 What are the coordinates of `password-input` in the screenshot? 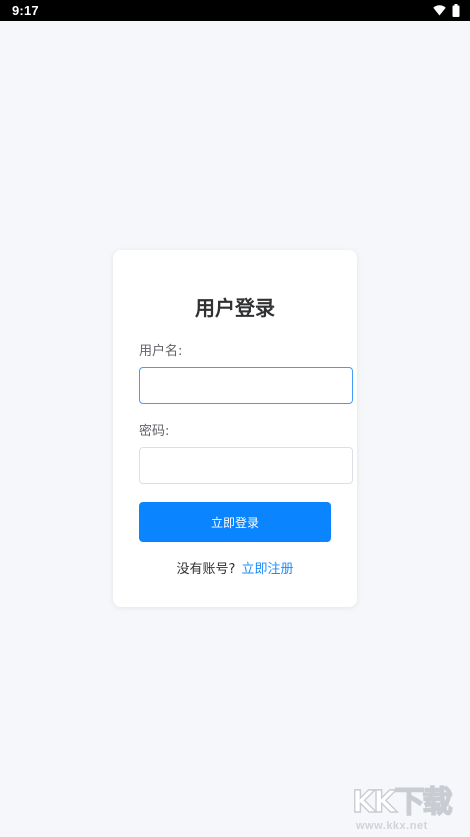 It's located at (246, 465).